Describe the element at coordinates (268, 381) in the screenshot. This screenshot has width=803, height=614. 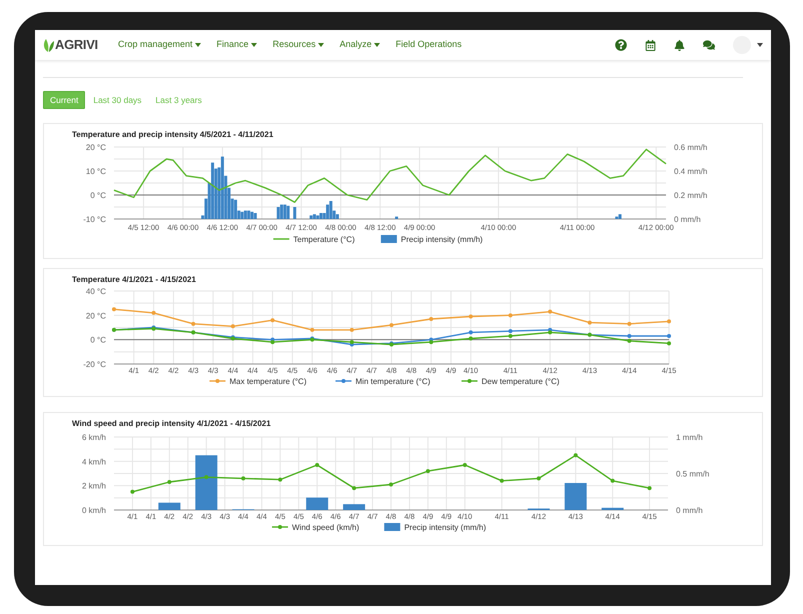
I see `legend-label: Max temperature (°C)` at that location.